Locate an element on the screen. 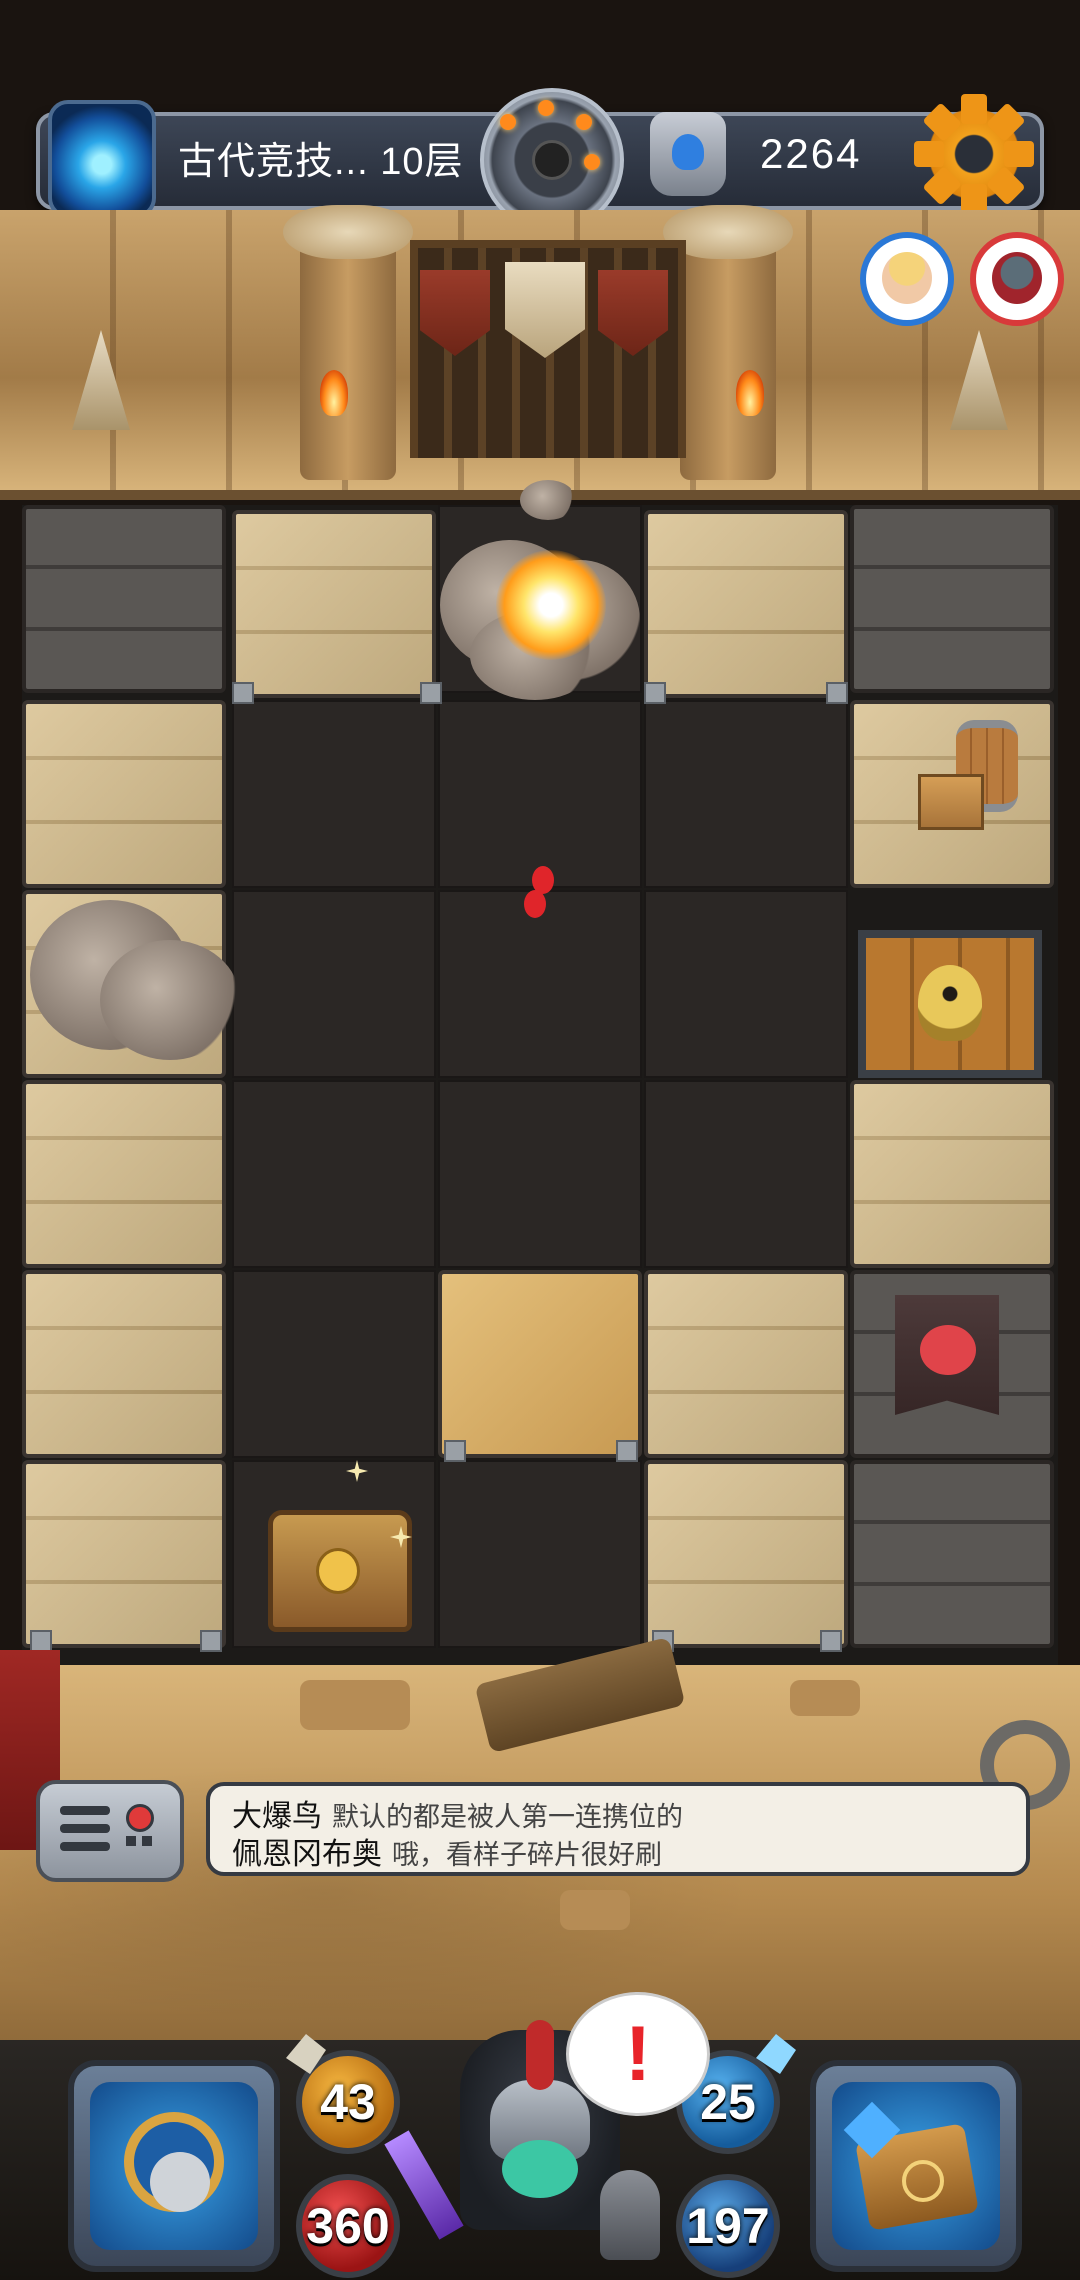  crate-icon is located at coordinates (951, 802).